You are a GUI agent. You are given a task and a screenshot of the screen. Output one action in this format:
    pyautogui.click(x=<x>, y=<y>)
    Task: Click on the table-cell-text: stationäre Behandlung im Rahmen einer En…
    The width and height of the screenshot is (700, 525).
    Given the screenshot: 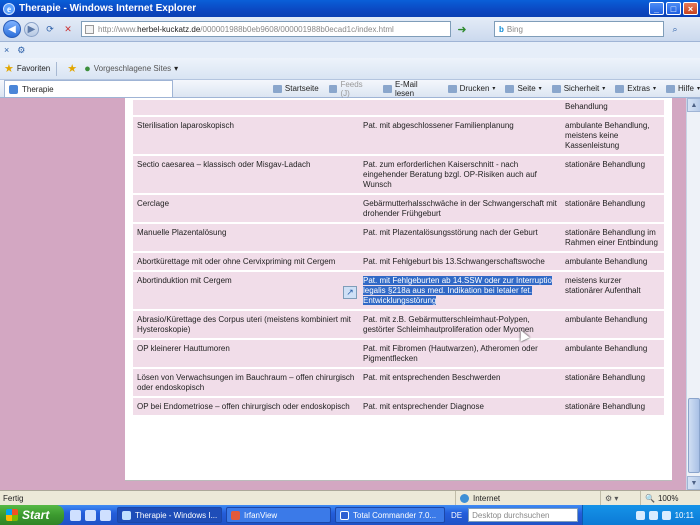 What is the action you would take?
    pyautogui.click(x=611, y=237)
    